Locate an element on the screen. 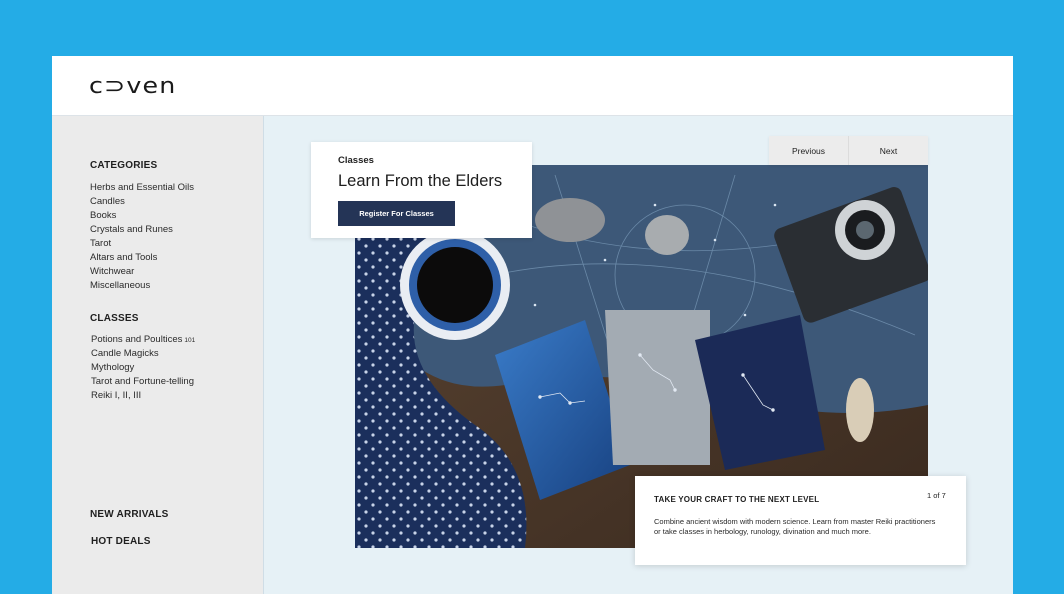 The image size is (1064, 594). slider-pager: Previous Next is located at coordinates (848, 150).